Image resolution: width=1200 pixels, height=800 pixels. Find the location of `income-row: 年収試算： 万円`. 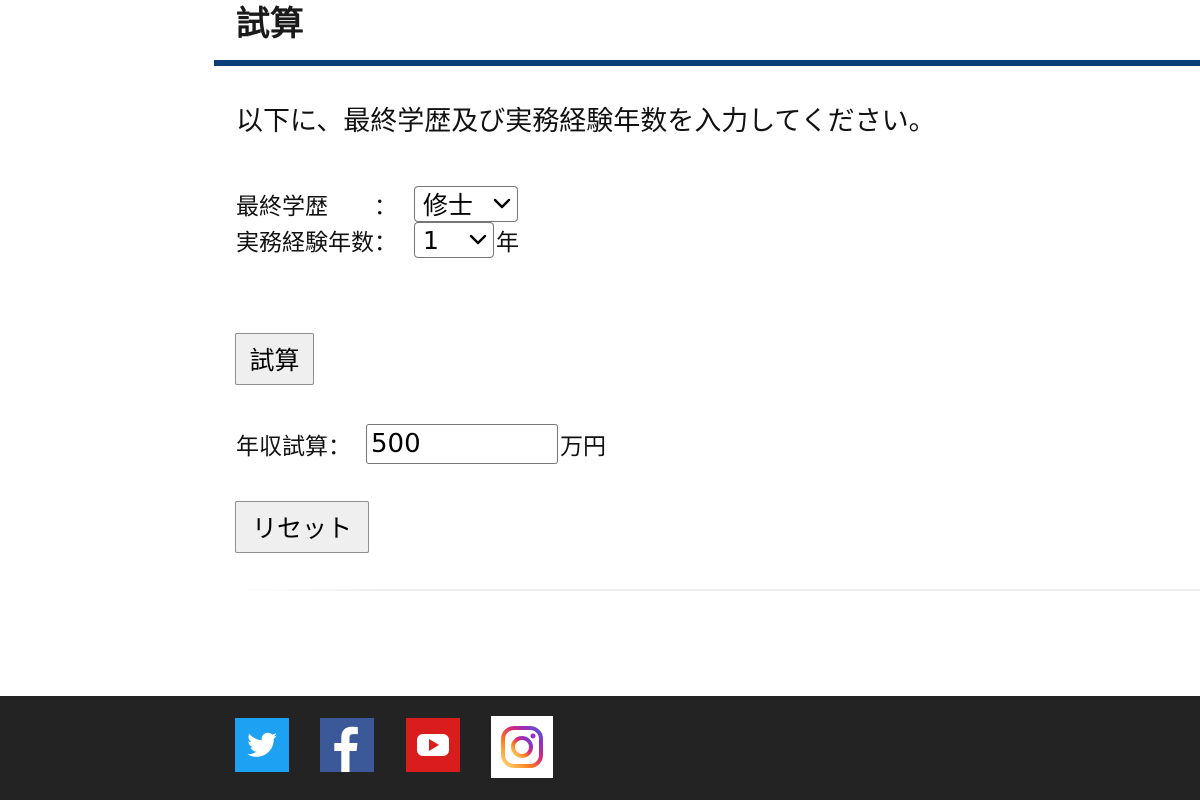

income-row: 年収試算： 万円 is located at coordinates (421, 444).